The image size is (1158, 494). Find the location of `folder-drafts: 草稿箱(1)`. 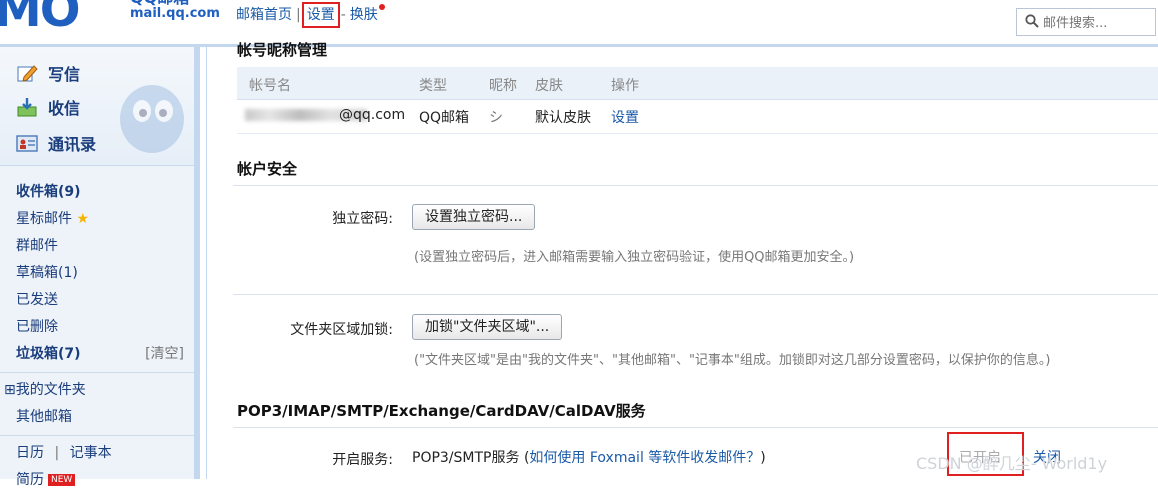

folder-drafts: 草稿箱(1) is located at coordinates (97, 273).